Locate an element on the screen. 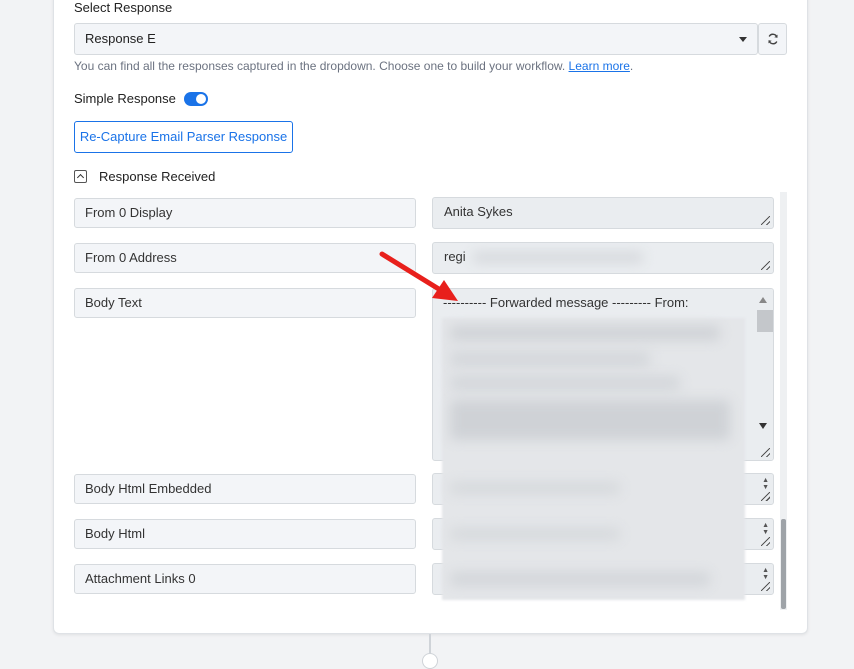 The image size is (854, 669). simple-response-toggle is located at coordinates (195, 98).